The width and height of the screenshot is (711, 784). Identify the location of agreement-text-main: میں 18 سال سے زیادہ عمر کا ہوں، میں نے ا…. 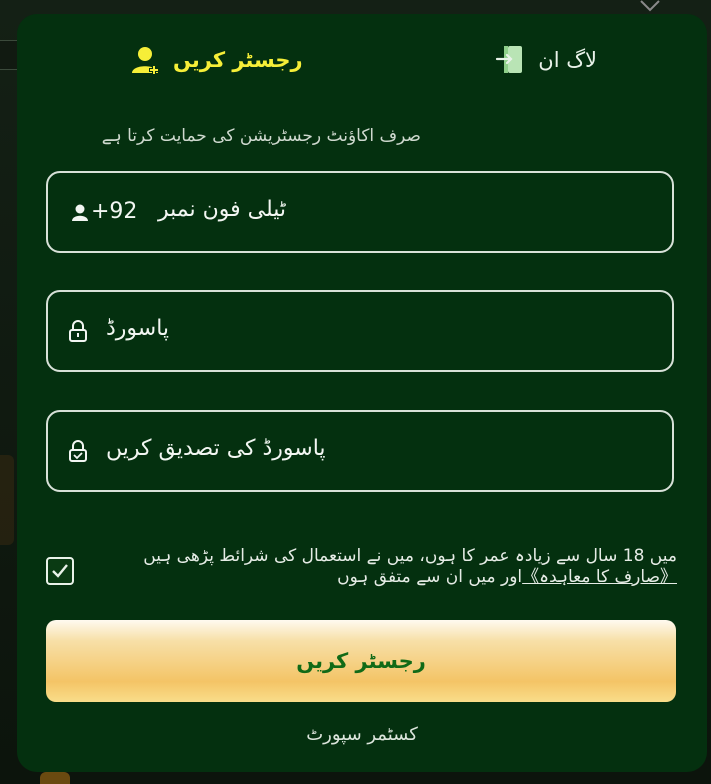
(410, 556).